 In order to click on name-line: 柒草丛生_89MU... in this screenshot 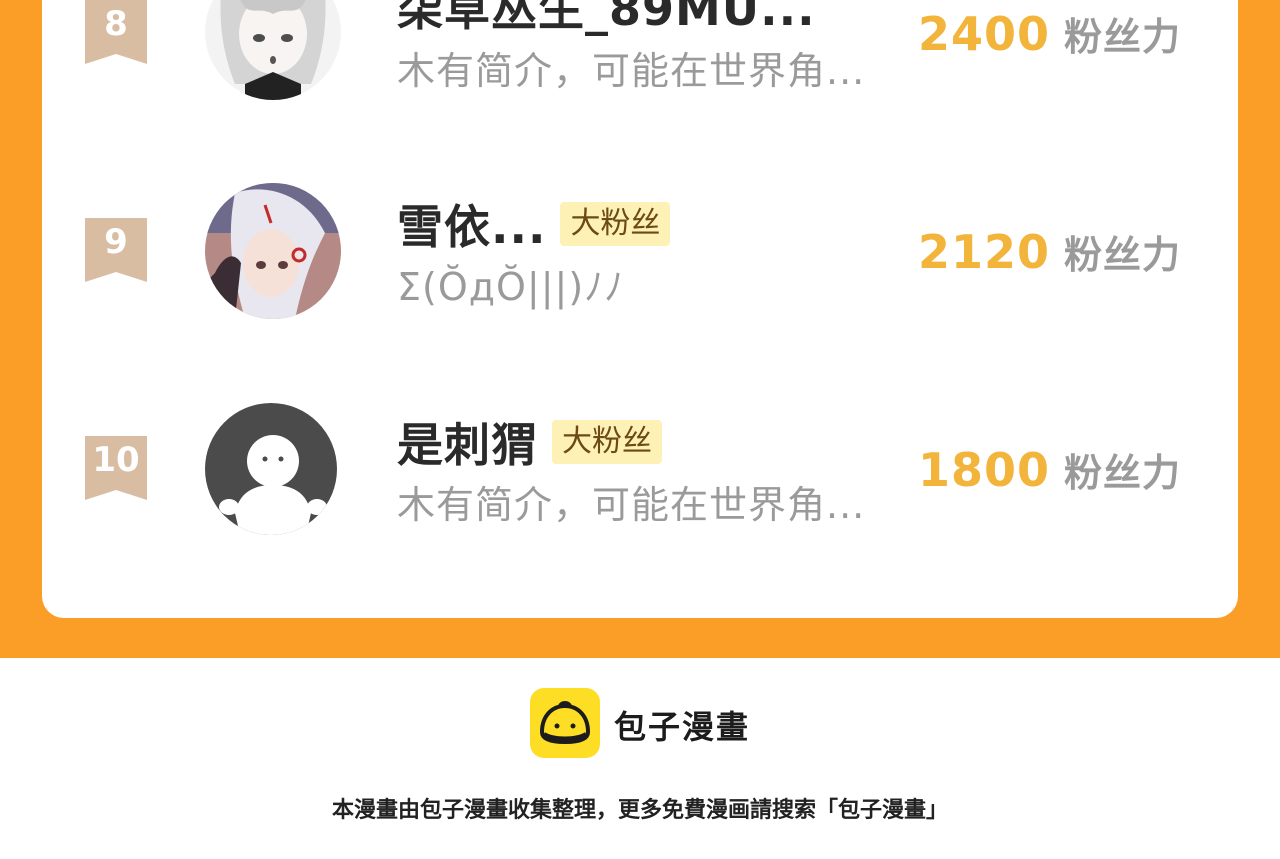, I will do `click(606, 18)`.